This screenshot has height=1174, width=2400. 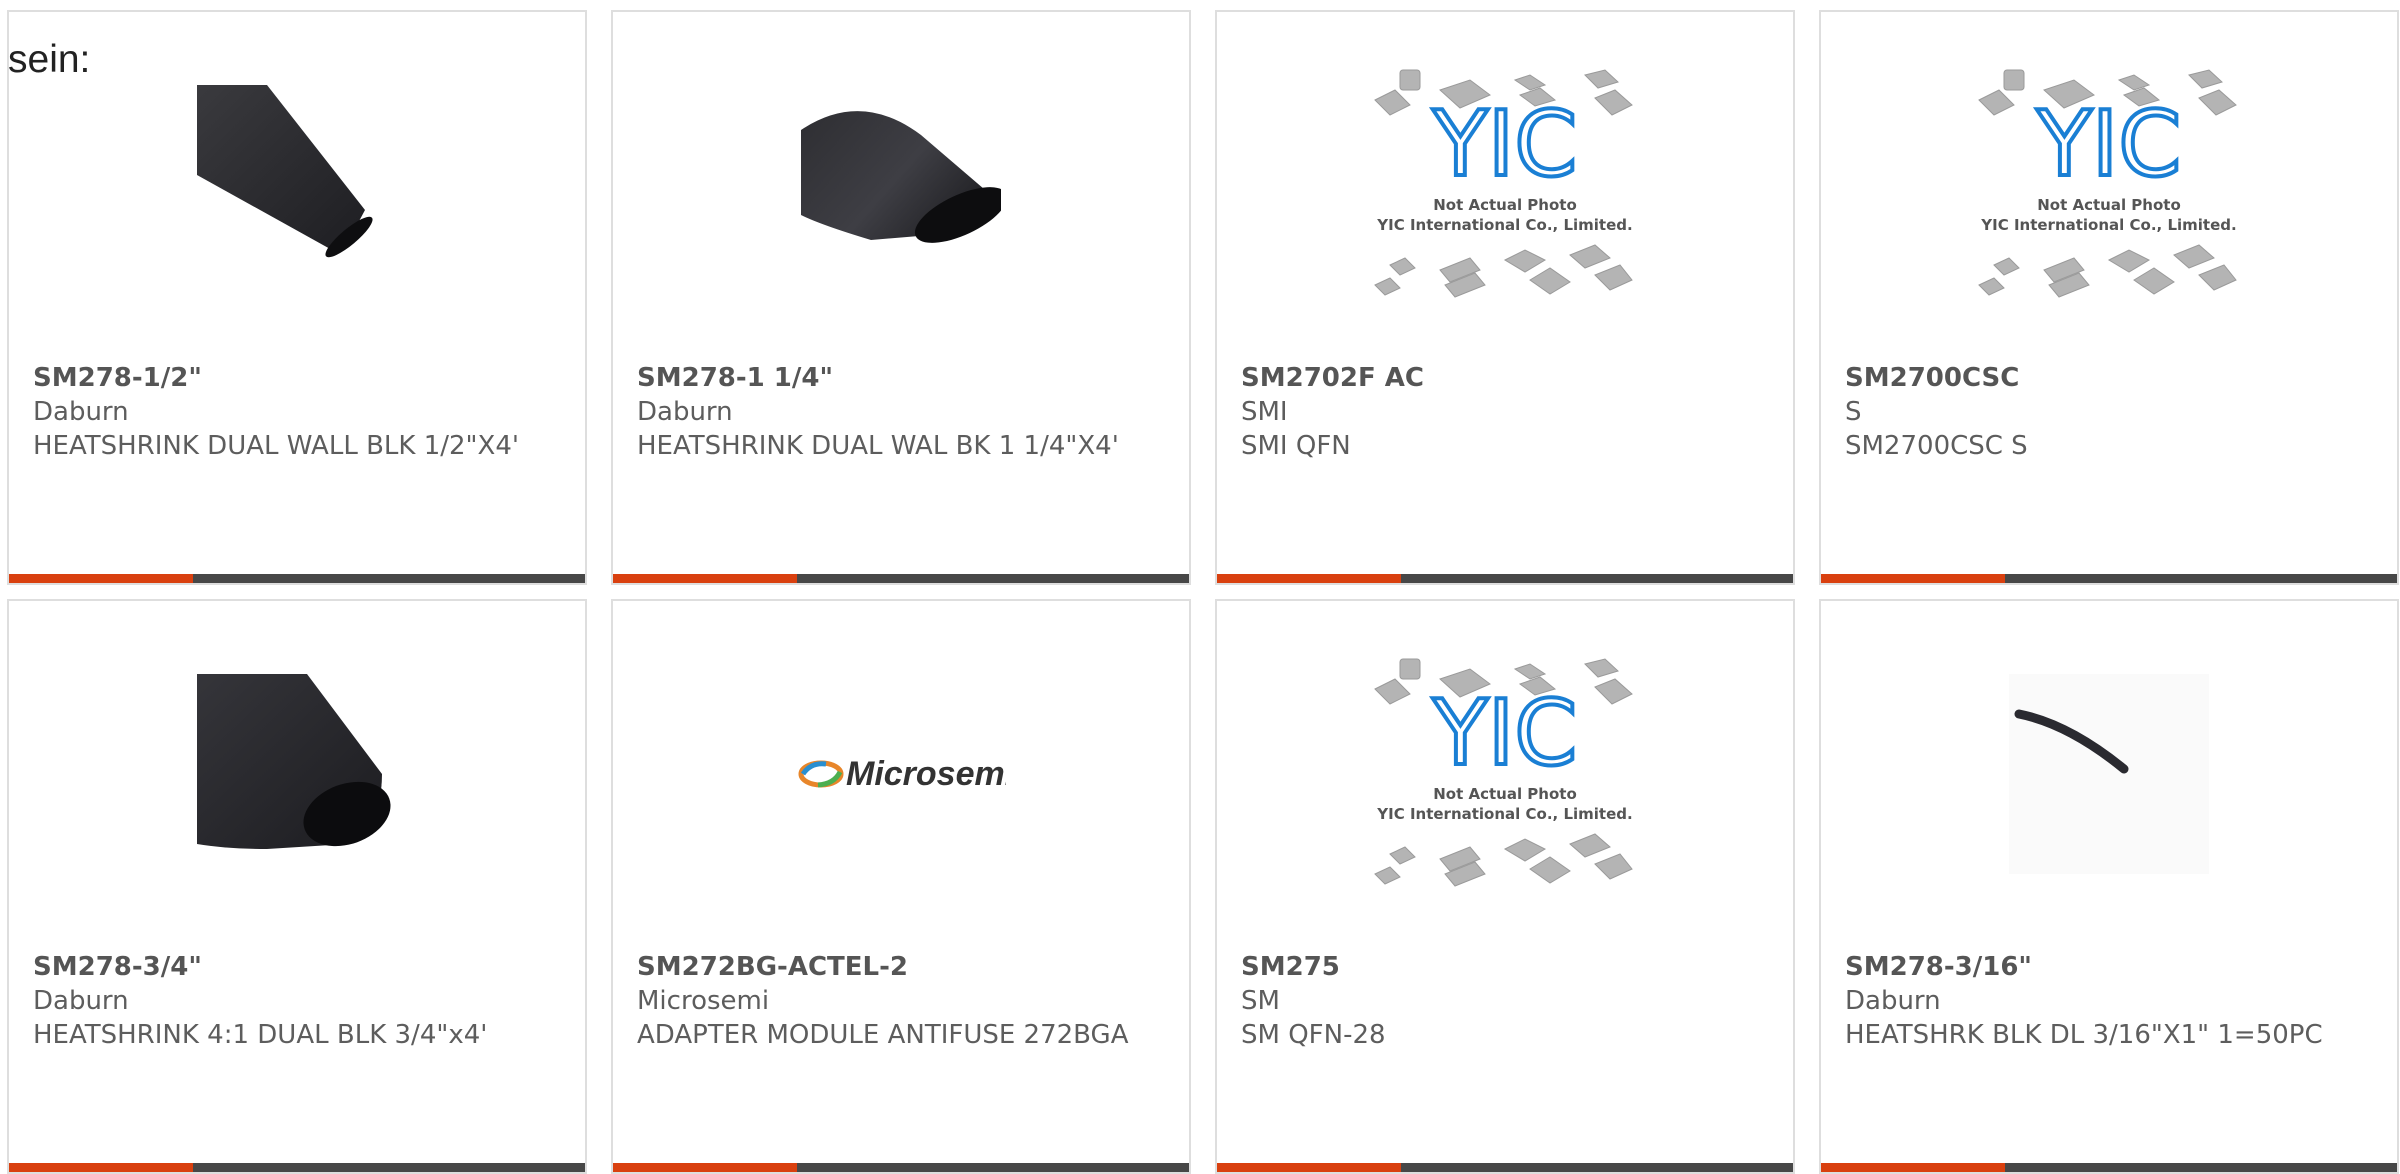 I want to click on part-number: SM275, so click(x=1505, y=967).